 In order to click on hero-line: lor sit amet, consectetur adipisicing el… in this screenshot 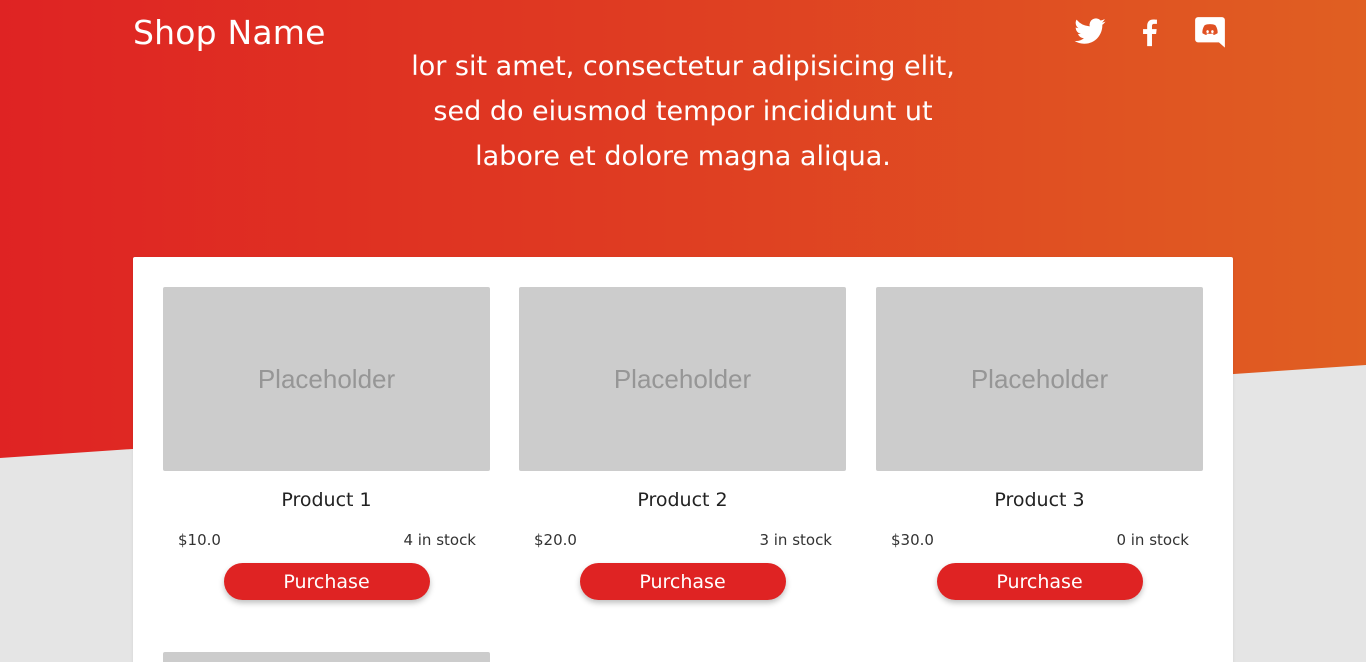, I will do `click(683, 66)`.